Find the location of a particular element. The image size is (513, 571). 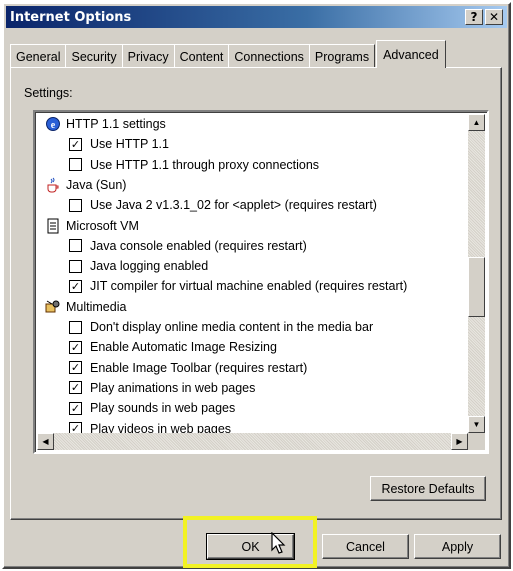

ie-globe-icon: e is located at coordinates (53, 124).